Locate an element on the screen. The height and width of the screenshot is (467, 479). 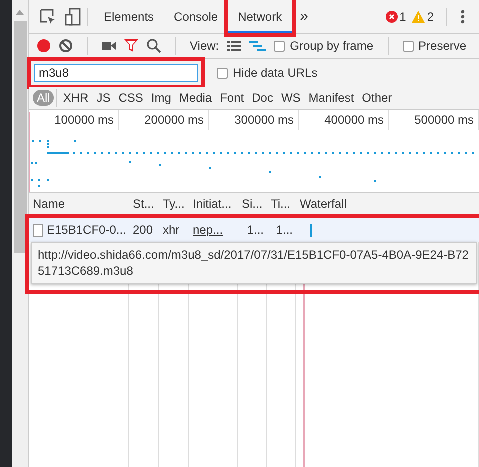
record-icon is located at coordinates (44, 46).